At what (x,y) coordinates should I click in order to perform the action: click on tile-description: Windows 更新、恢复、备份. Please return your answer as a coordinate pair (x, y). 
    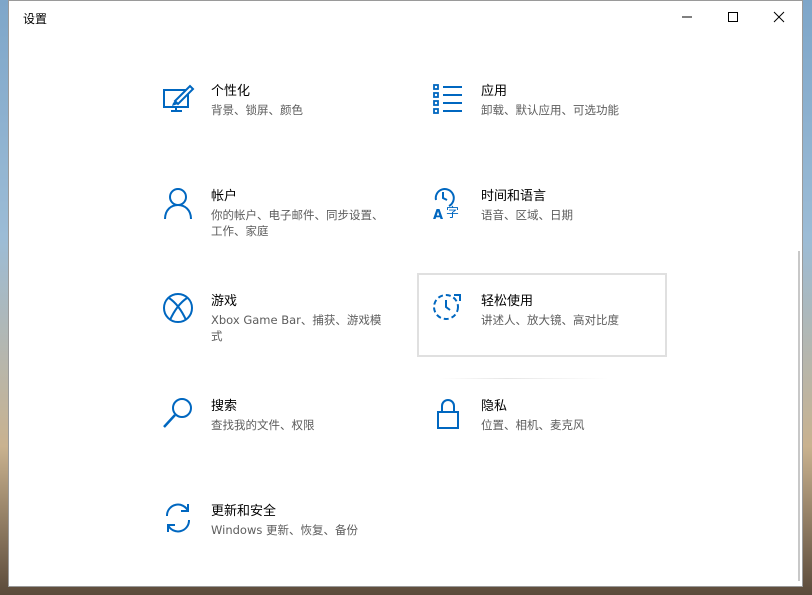
    Looking at the image, I should click on (284, 530).